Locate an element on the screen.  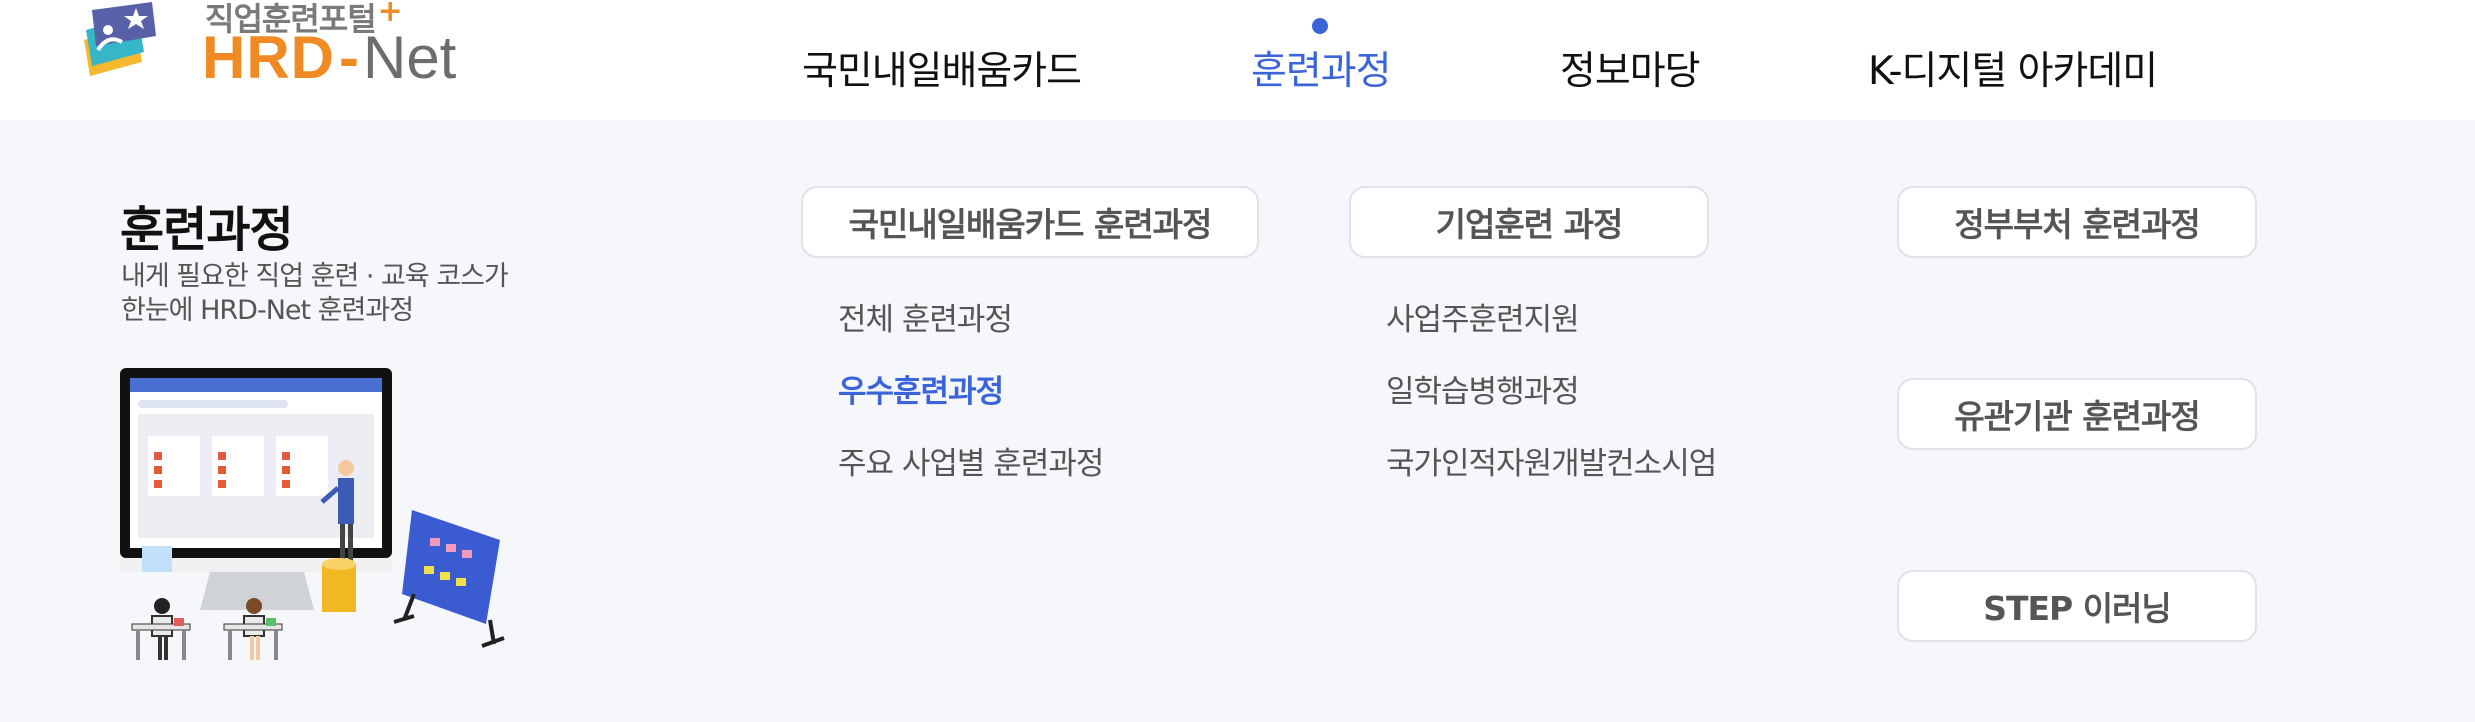
nav-item-info: 정보마당 is located at coordinates (1630, 68).